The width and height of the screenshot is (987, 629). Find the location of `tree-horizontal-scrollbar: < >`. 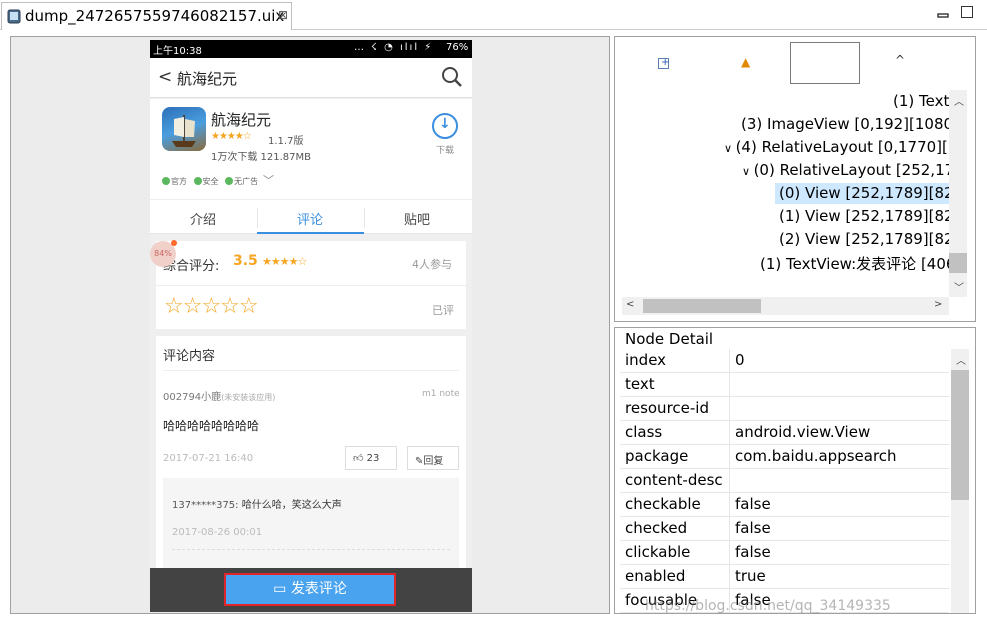

tree-horizontal-scrollbar: < > is located at coordinates (785, 306).